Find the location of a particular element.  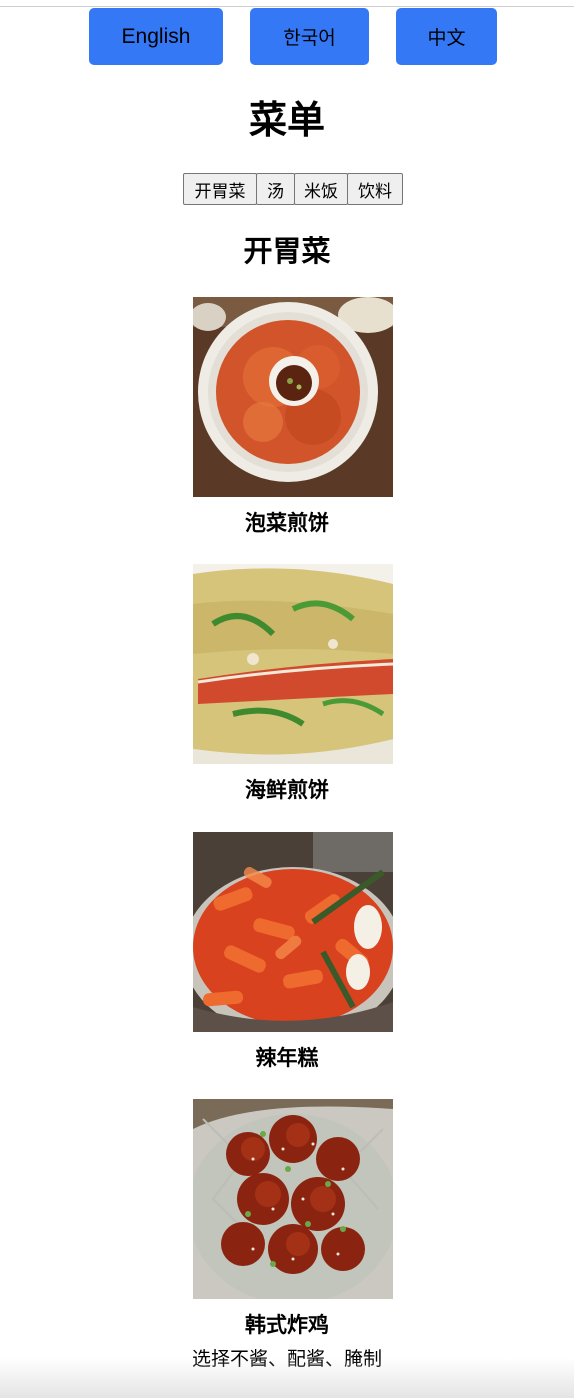

page-title: 菜单 is located at coordinates (286, 120).